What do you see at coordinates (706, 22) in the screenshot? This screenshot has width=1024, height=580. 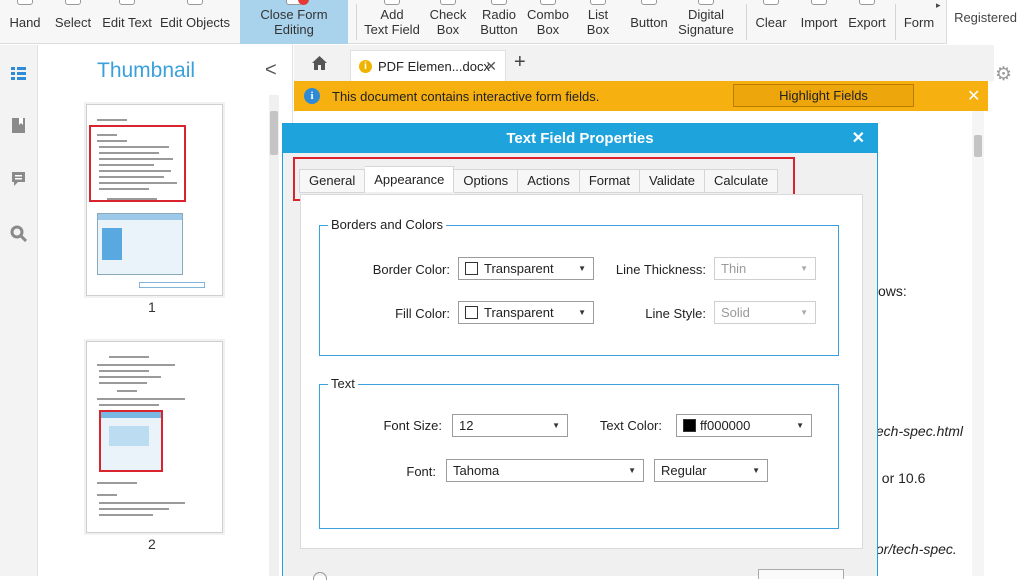 I see `digital-signature-button: Digital Signature` at bounding box center [706, 22].